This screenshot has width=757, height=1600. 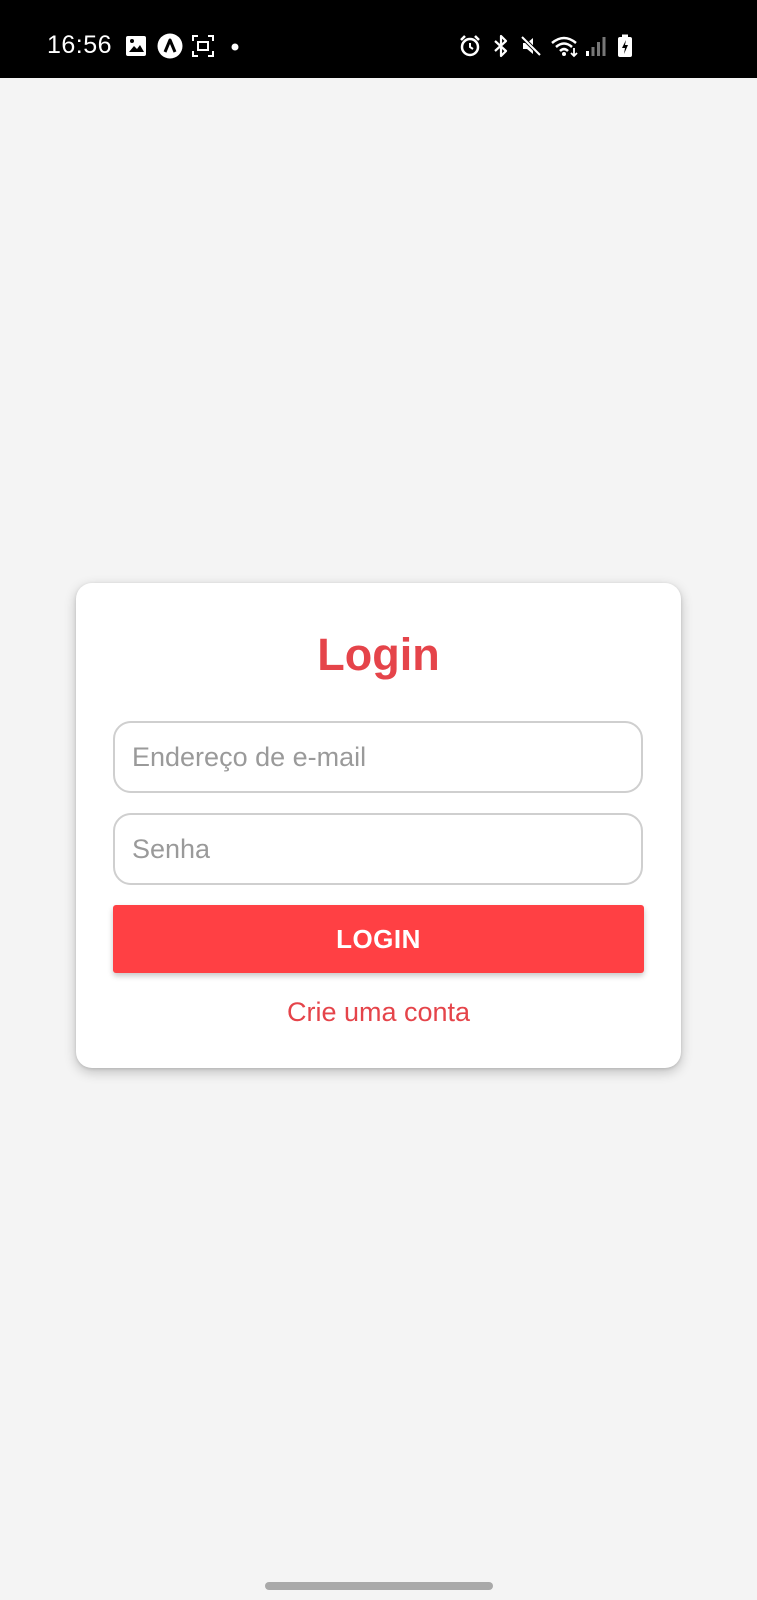 What do you see at coordinates (378, 654) in the screenshot?
I see `login-title: Login` at bounding box center [378, 654].